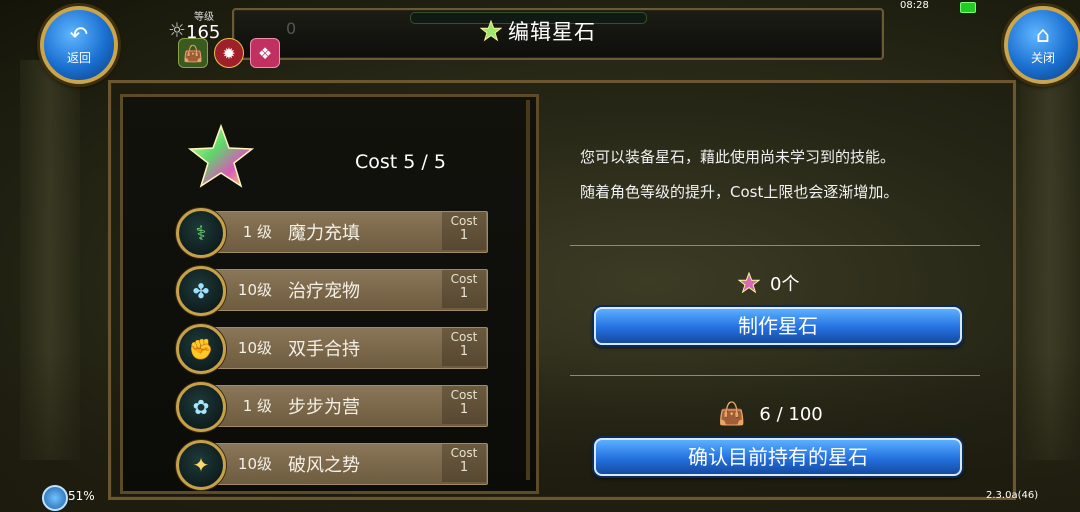 Image resolution: width=1080 pixels, height=512 pixels. Describe the element at coordinates (204, 17) in the screenshot. I see `level-label: 等级` at that location.